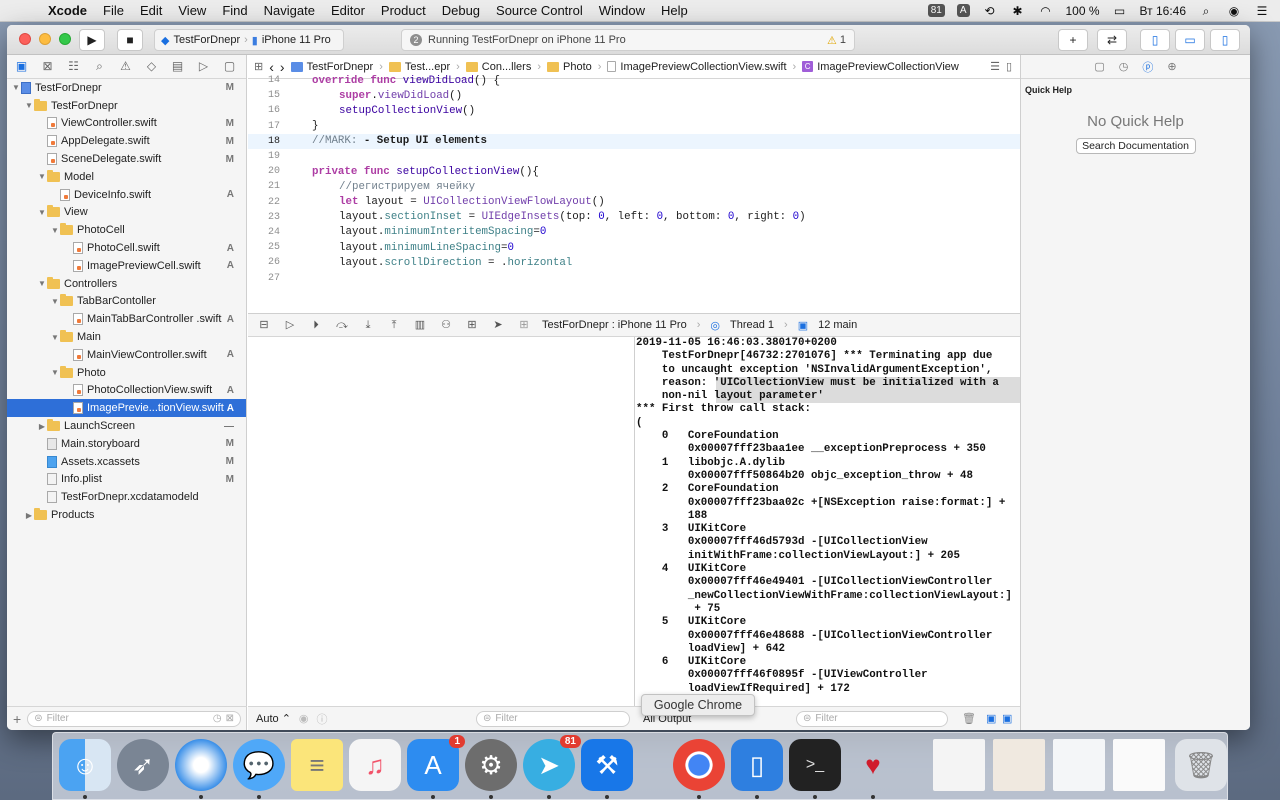 The image size is (1280, 800). What do you see at coordinates (872, 718) in the screenshot?
I see `console-filter-input: ⊜ Filter` at bounding box center [872, 718].